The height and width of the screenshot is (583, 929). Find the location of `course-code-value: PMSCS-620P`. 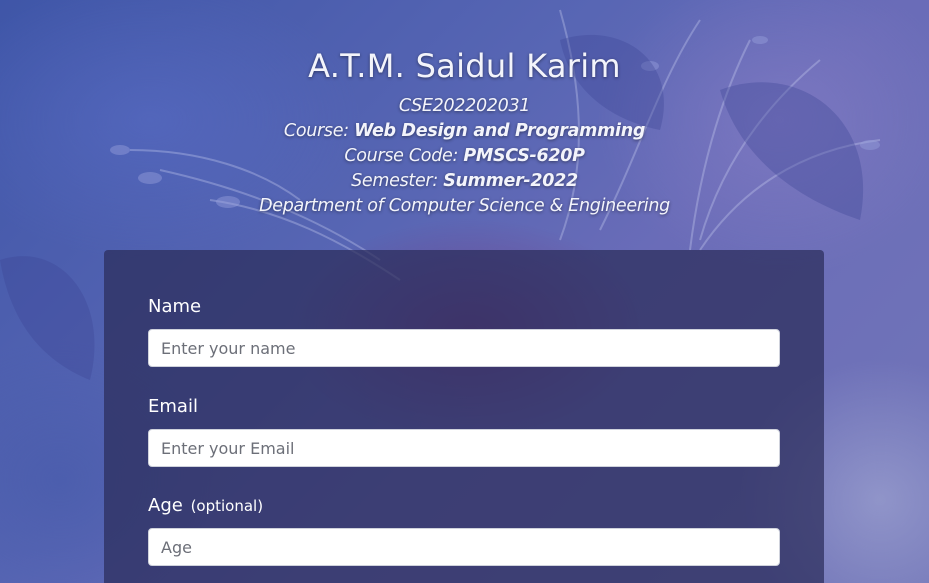

course-code-value: PMSCS-620P is located at coordinates (524, 156).